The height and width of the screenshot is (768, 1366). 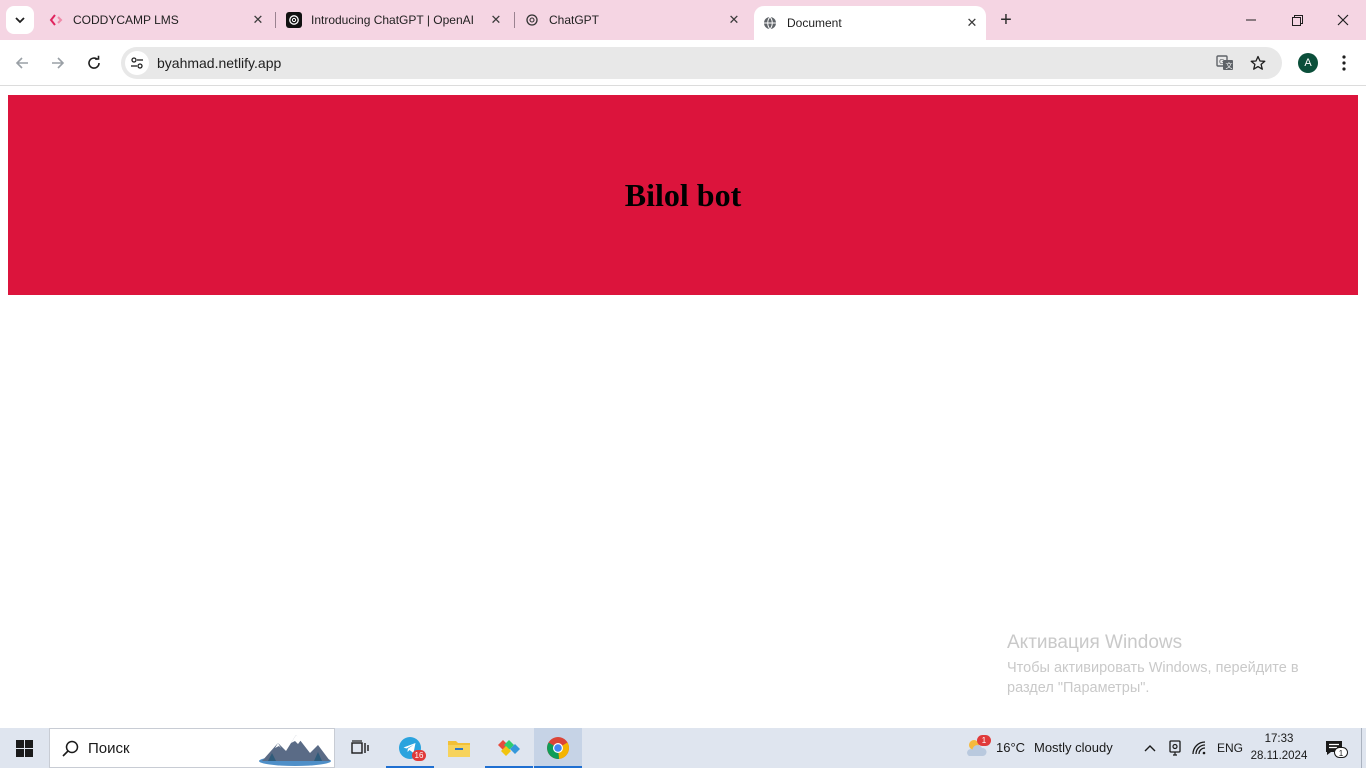 I want to click on tab-introducing-chatgpt: Introducing ChatGPT | OpenAI ✕, so click(x=394, y=20).